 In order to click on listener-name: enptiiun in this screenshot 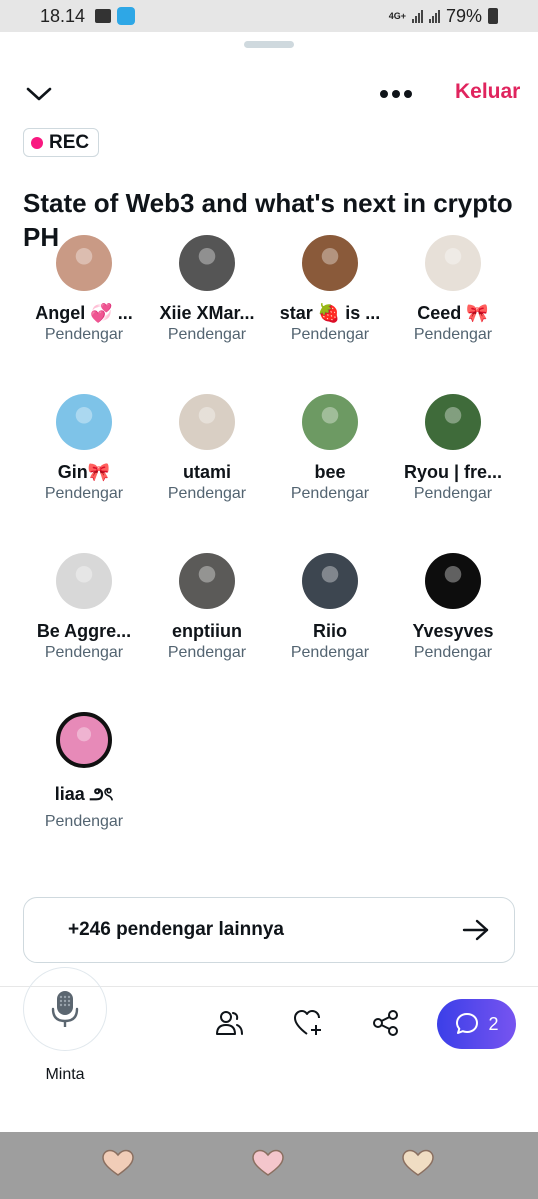, I will do `click(207, 631)`.